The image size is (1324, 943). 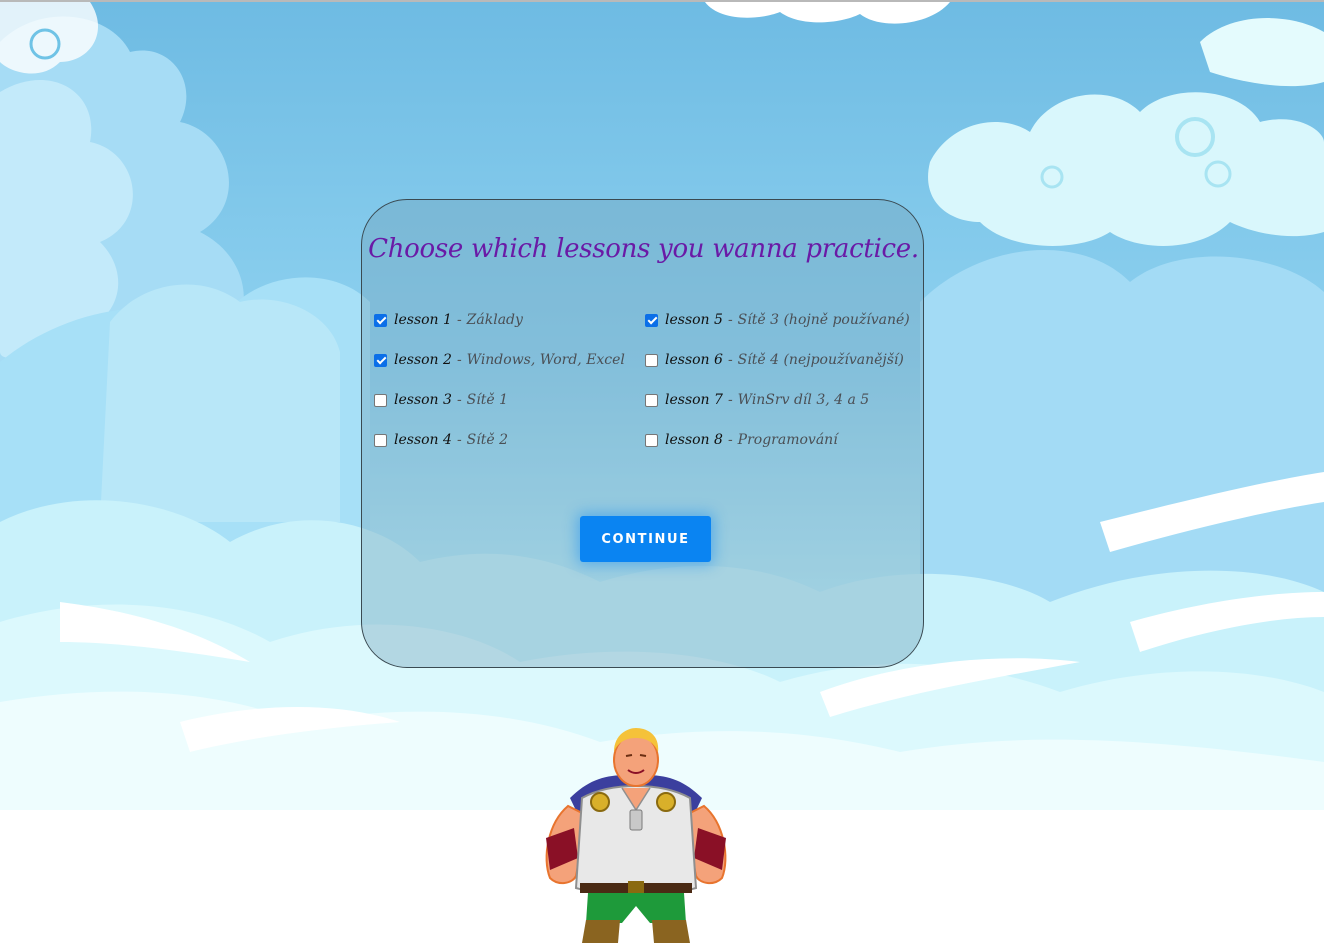 I want to click on lesson-label: lesson 1, so click(x=423, y=320).